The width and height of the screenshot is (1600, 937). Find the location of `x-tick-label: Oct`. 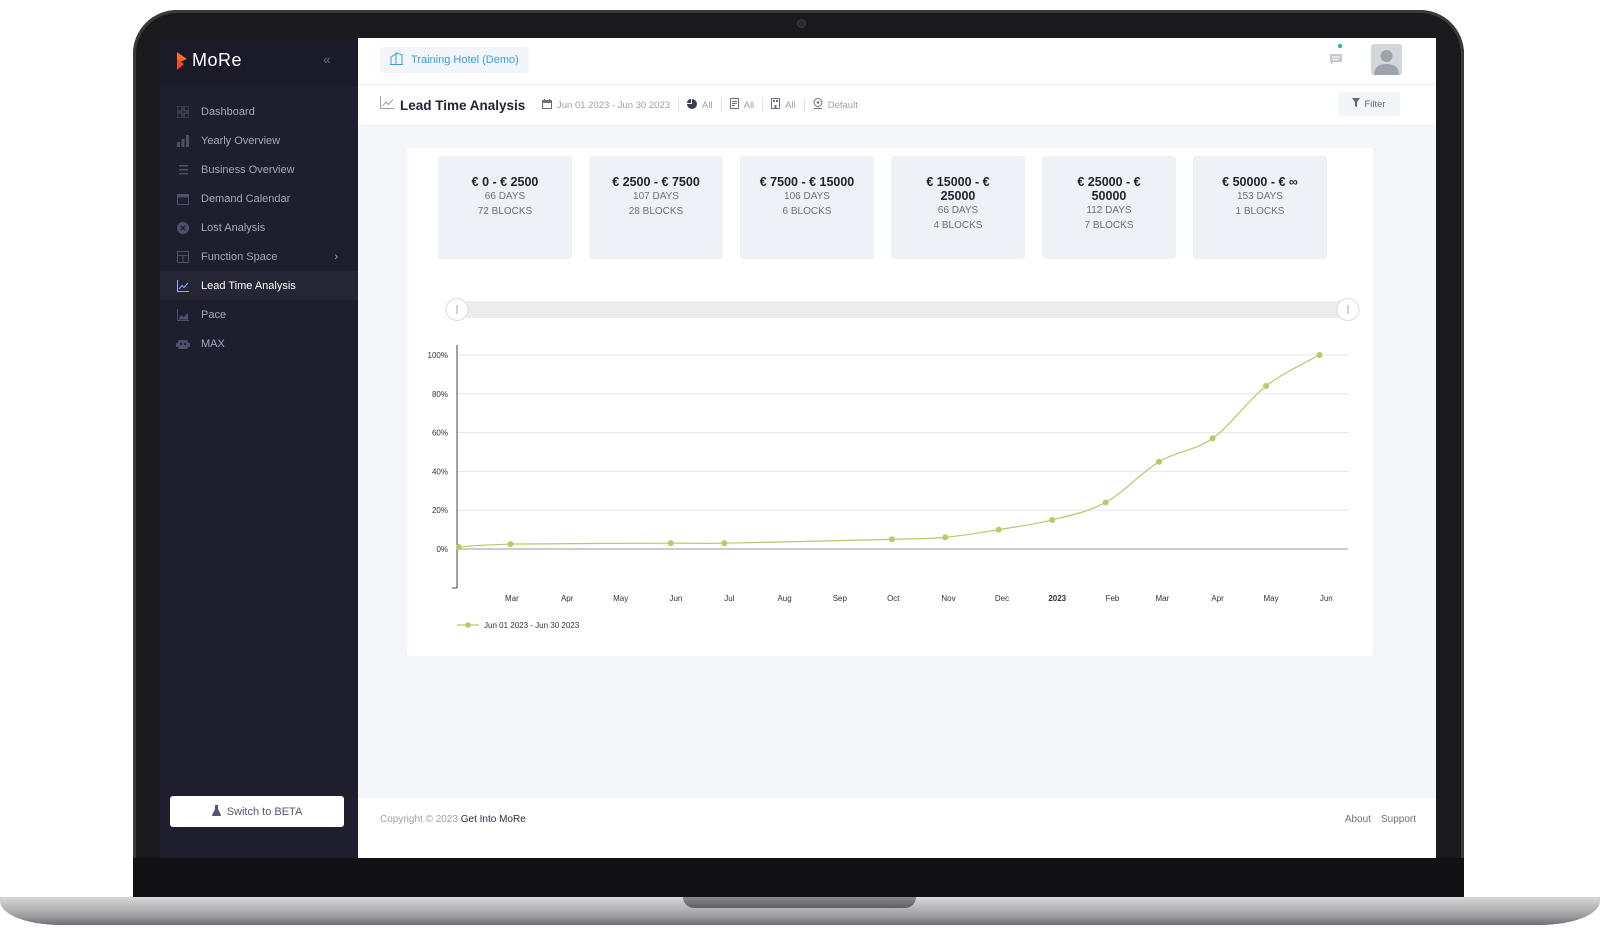

x-tick-label: Oct is located at coordinates (893, 598).